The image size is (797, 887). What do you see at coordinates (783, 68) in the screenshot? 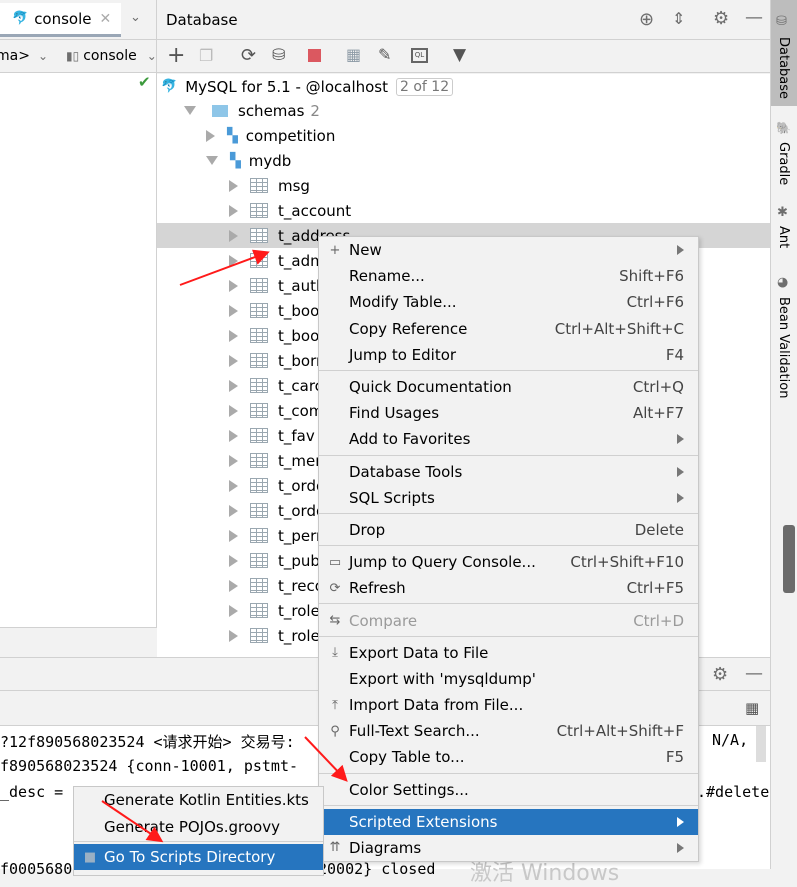
I see `tool-database: Database` at bounding box center [783, 68].